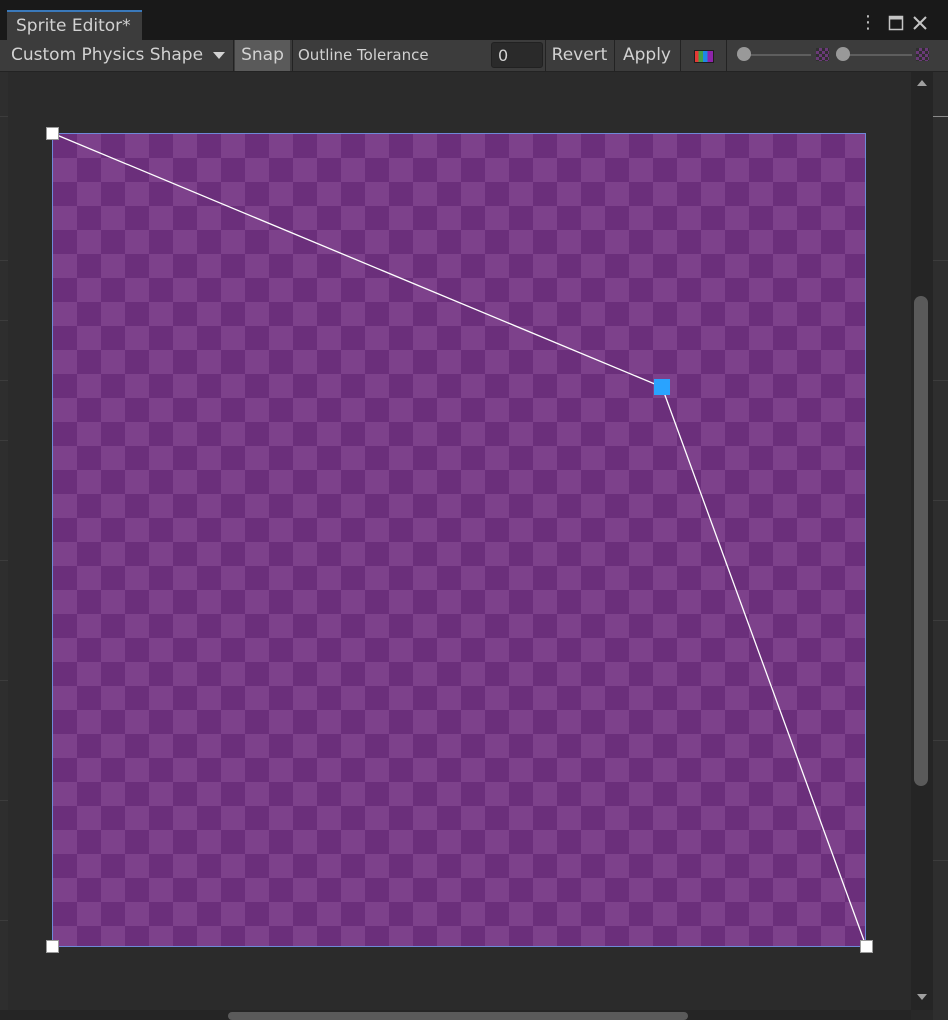 This screenshot has height=1020, width=948. I want to click on close-icon, so click(920, 23).